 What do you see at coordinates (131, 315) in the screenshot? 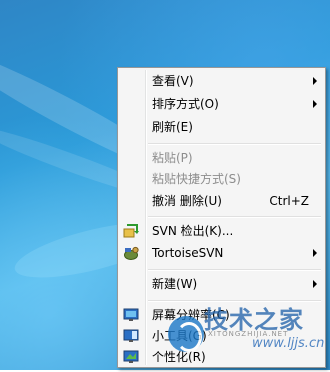
I see `screen-resolution-icon` at bounding box center [131, 315].